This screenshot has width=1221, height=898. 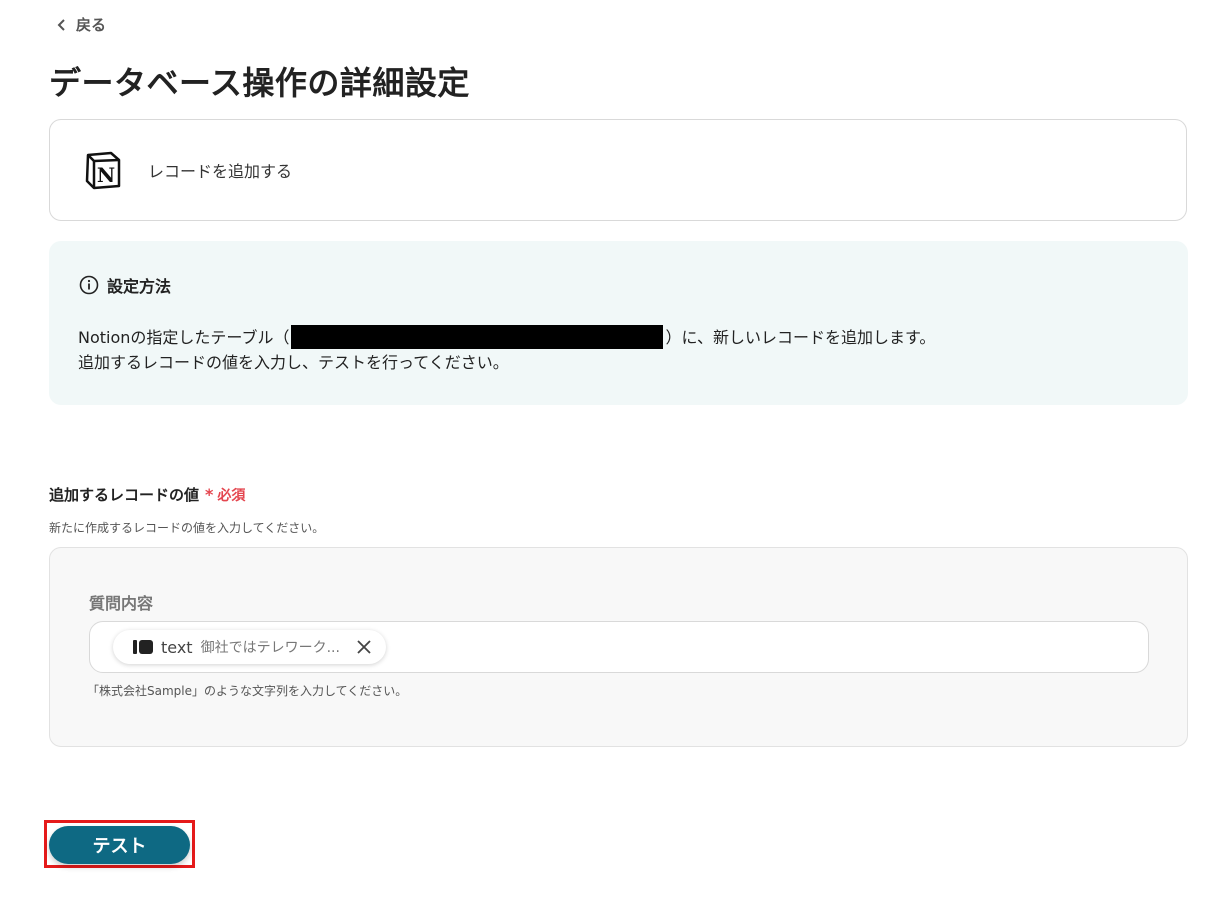 What do you see at coordinates (231, 495) in the screenshot?
I see `required-text: 必須` at bounding box center [231, 495].